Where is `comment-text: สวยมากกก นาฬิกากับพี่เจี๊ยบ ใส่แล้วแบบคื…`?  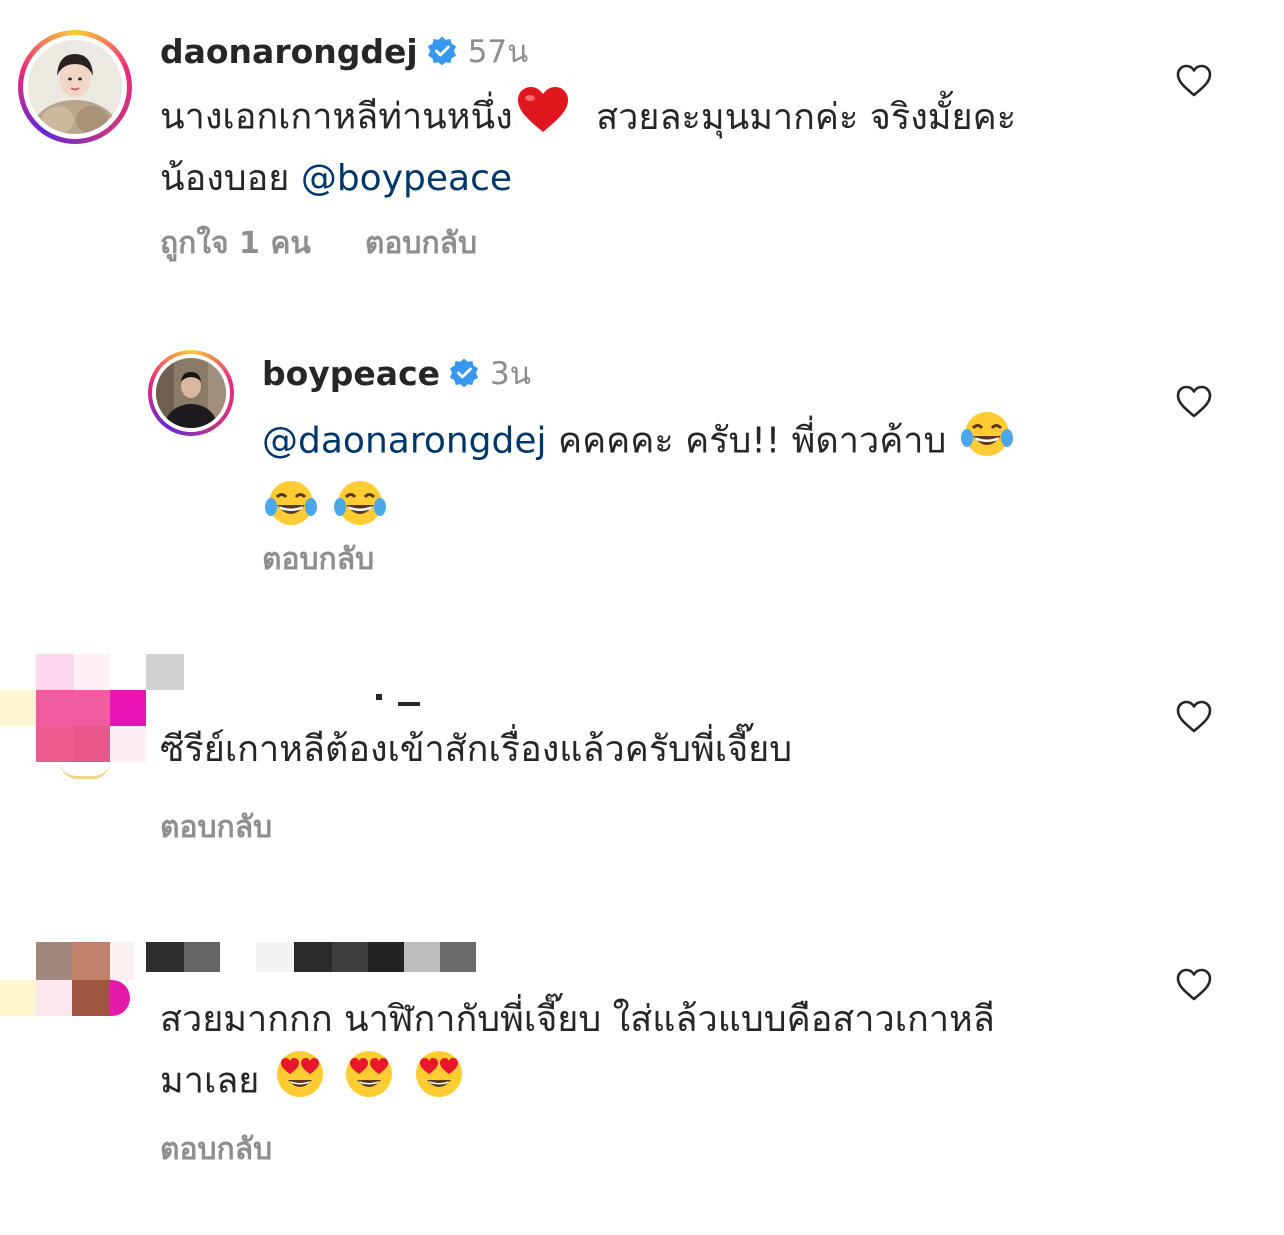
comment-text: สวยมากกก นาฬิกากับพี่เจี๊ยบ ใส่แล้วแบบคื… is located at coordinates (660, 1054).